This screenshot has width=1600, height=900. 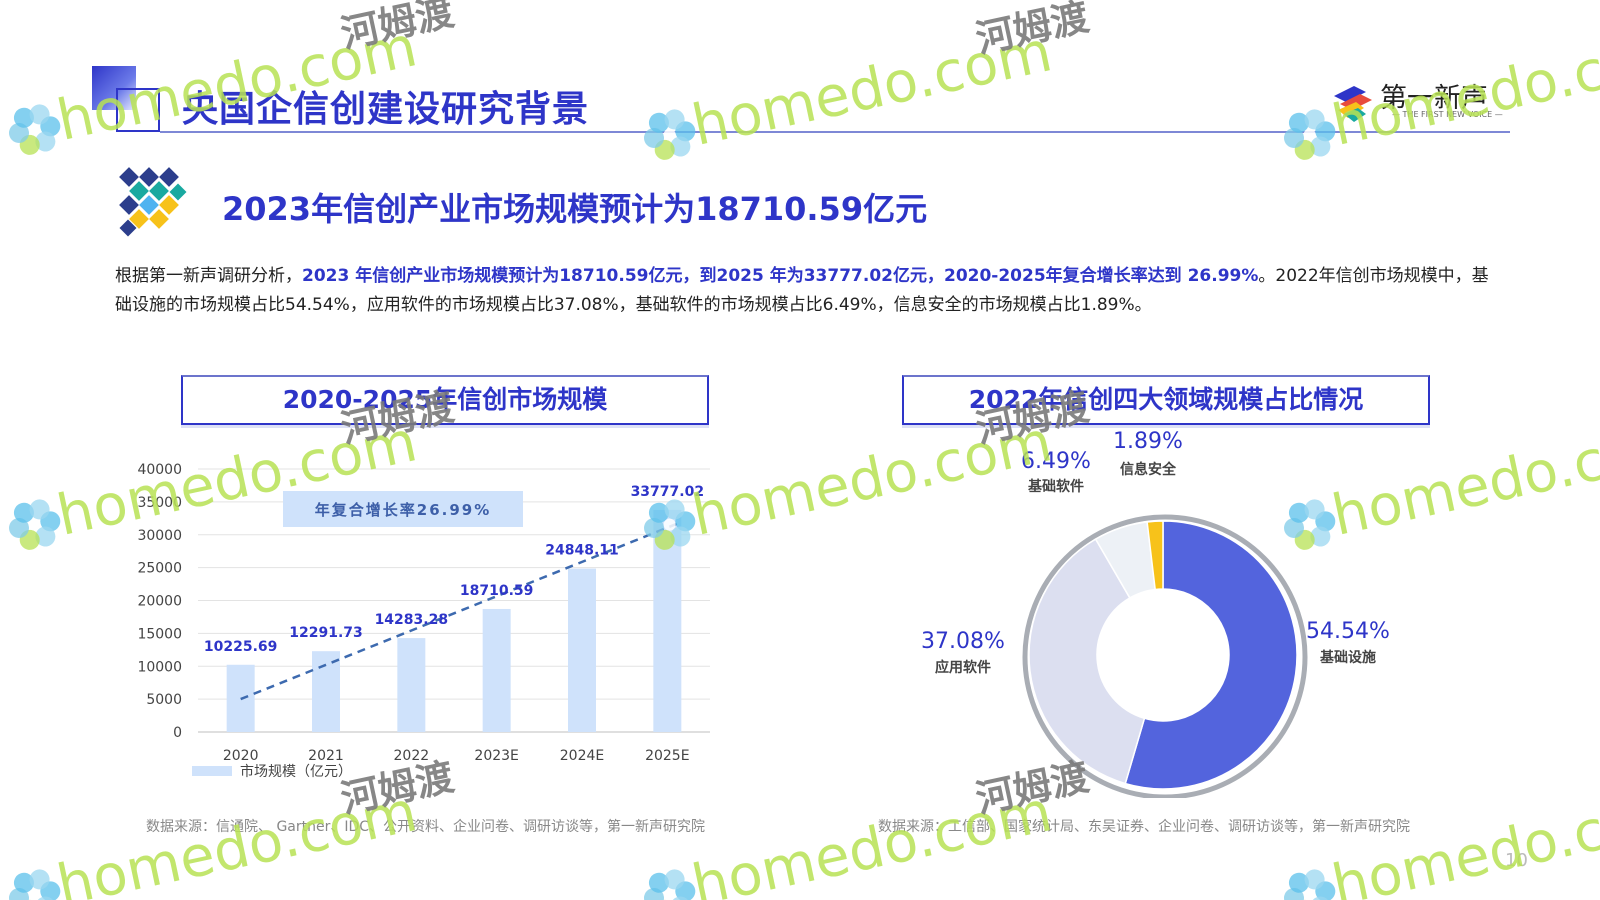 I want to click on slice-category-label: 应用软件, so click(x=963, y=667).